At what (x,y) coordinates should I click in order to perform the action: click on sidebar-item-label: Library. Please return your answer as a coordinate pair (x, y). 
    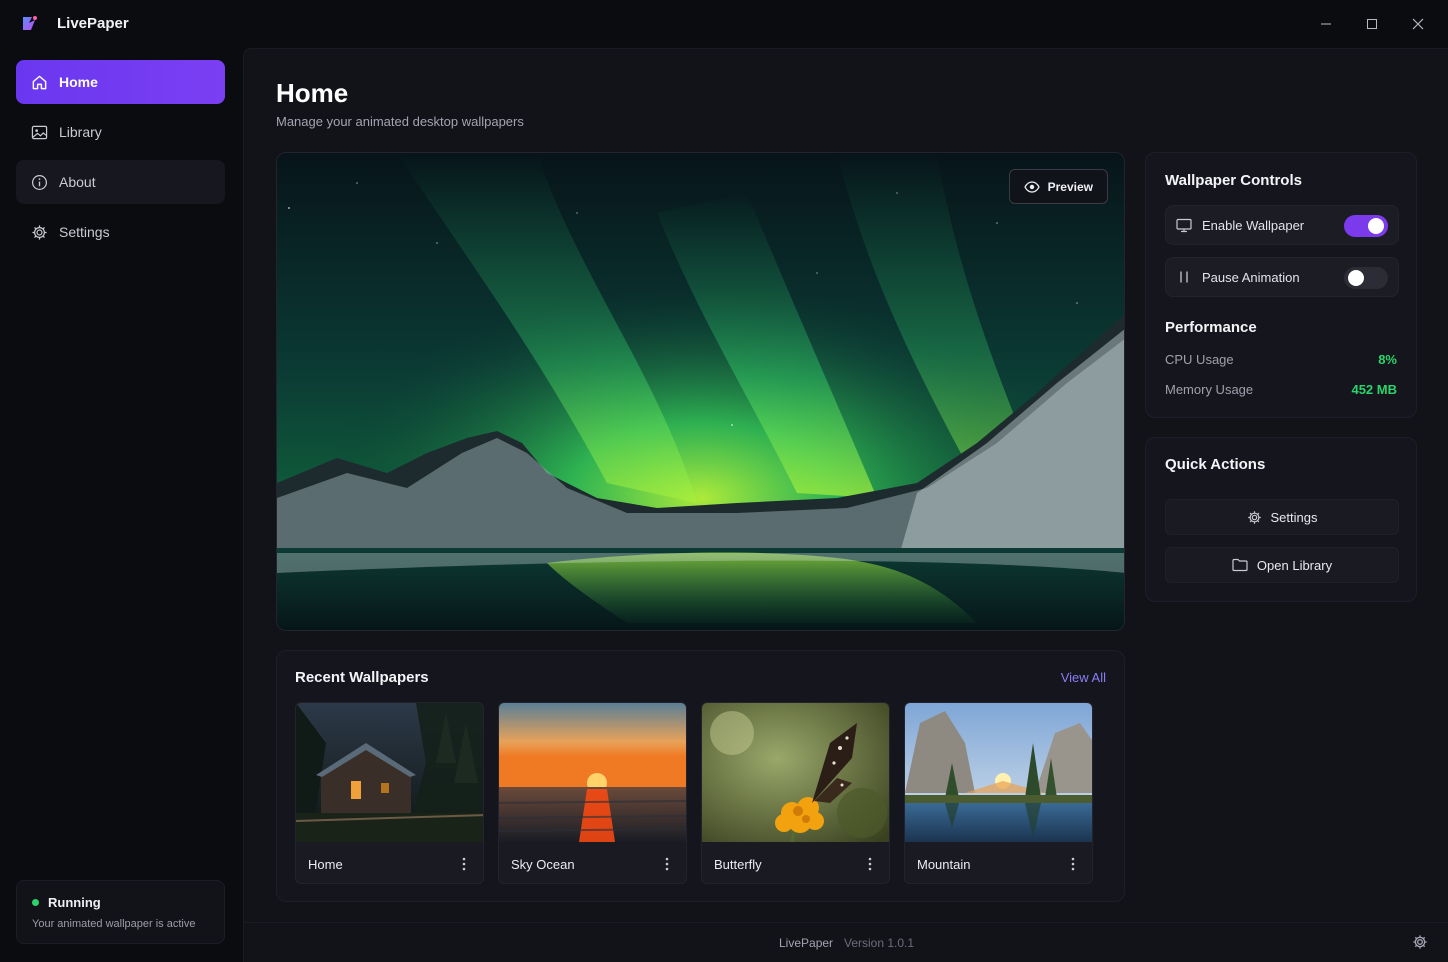
    Looking at the image, I should click on (80, 132).